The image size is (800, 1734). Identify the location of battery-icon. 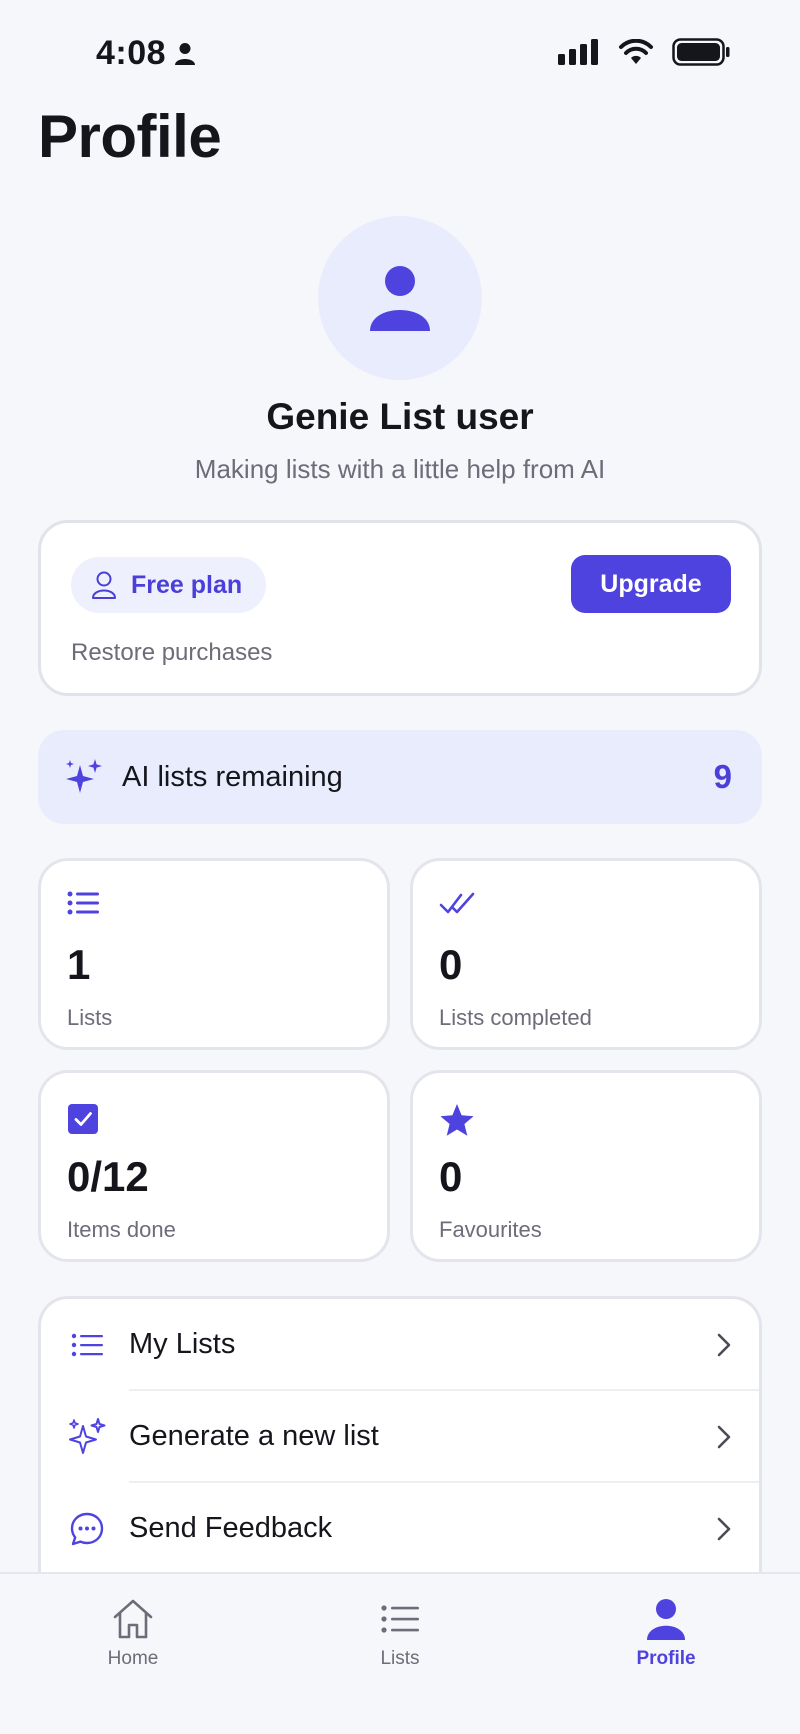
(701, 52).